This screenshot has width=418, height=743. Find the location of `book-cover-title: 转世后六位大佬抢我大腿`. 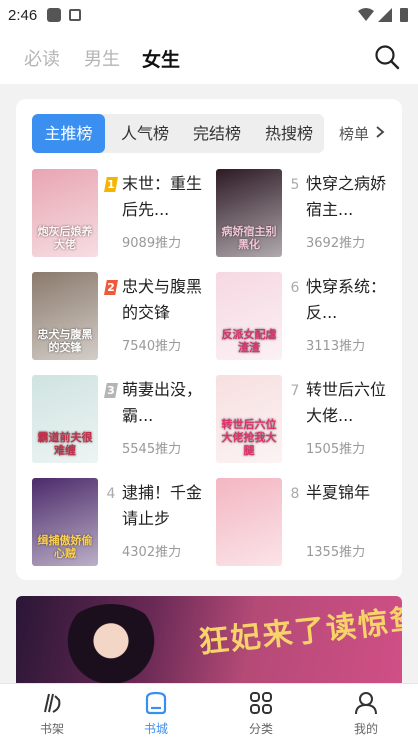

book-cover-title: 转世后六位大佬抢我大腿 is located at coordinates (249, 437).